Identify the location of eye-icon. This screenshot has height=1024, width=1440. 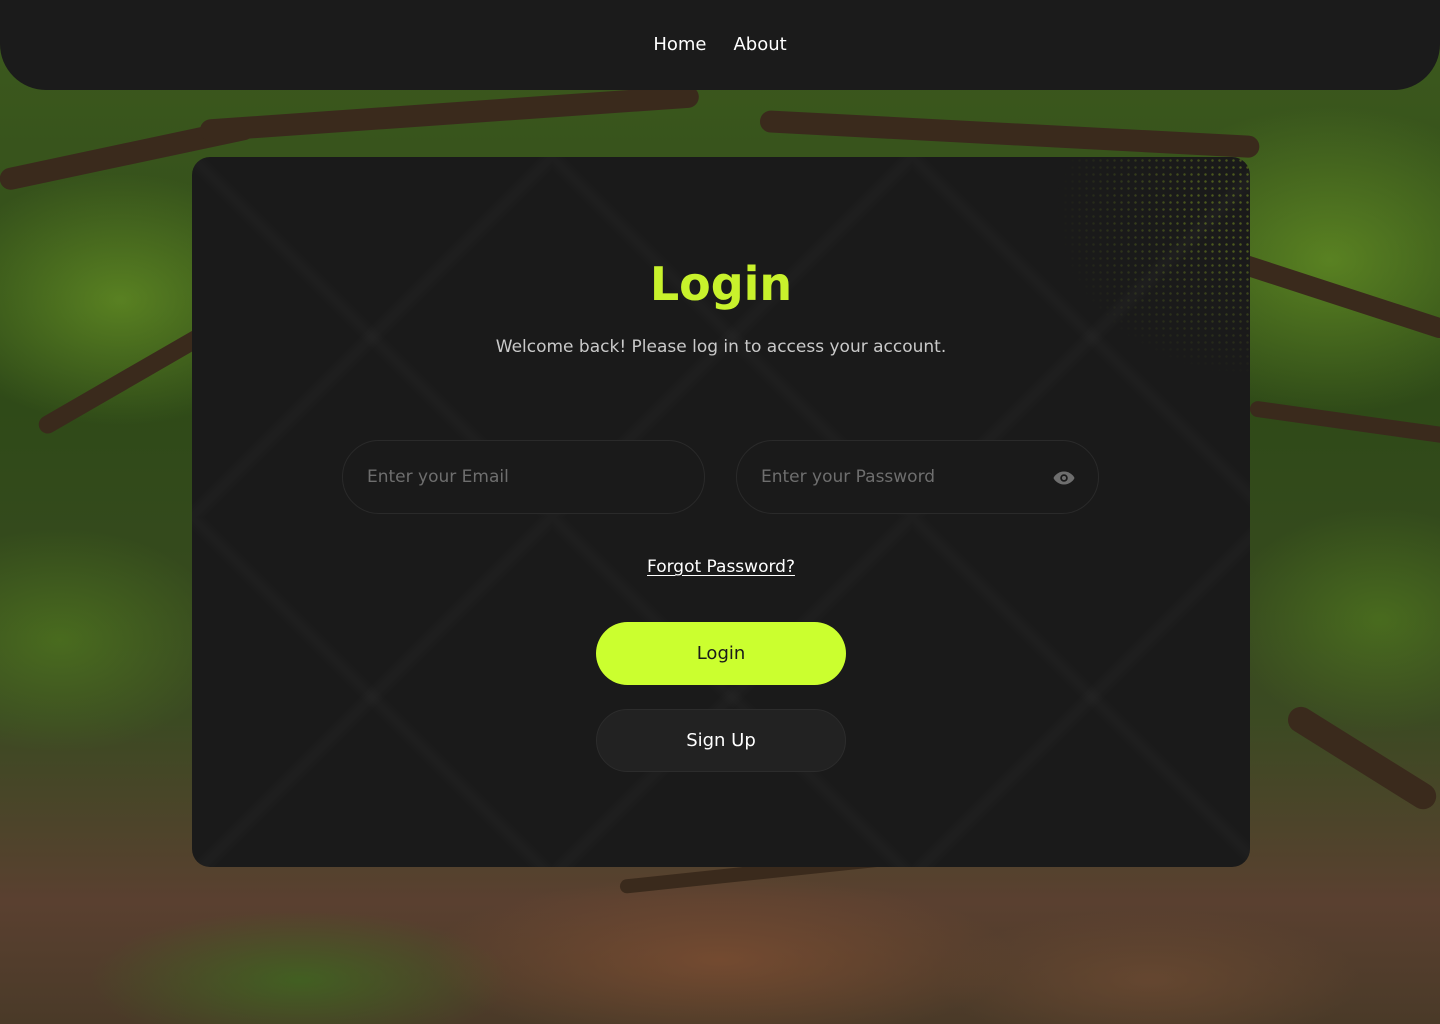
(1064, 478).